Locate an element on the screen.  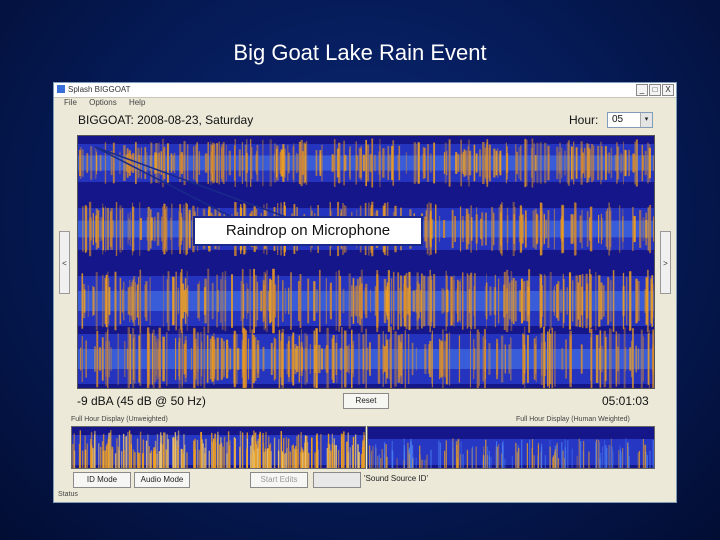
station-date-label: BIGGOAT: 2008-08-23, Saturday is located at coordinates (166, 120).